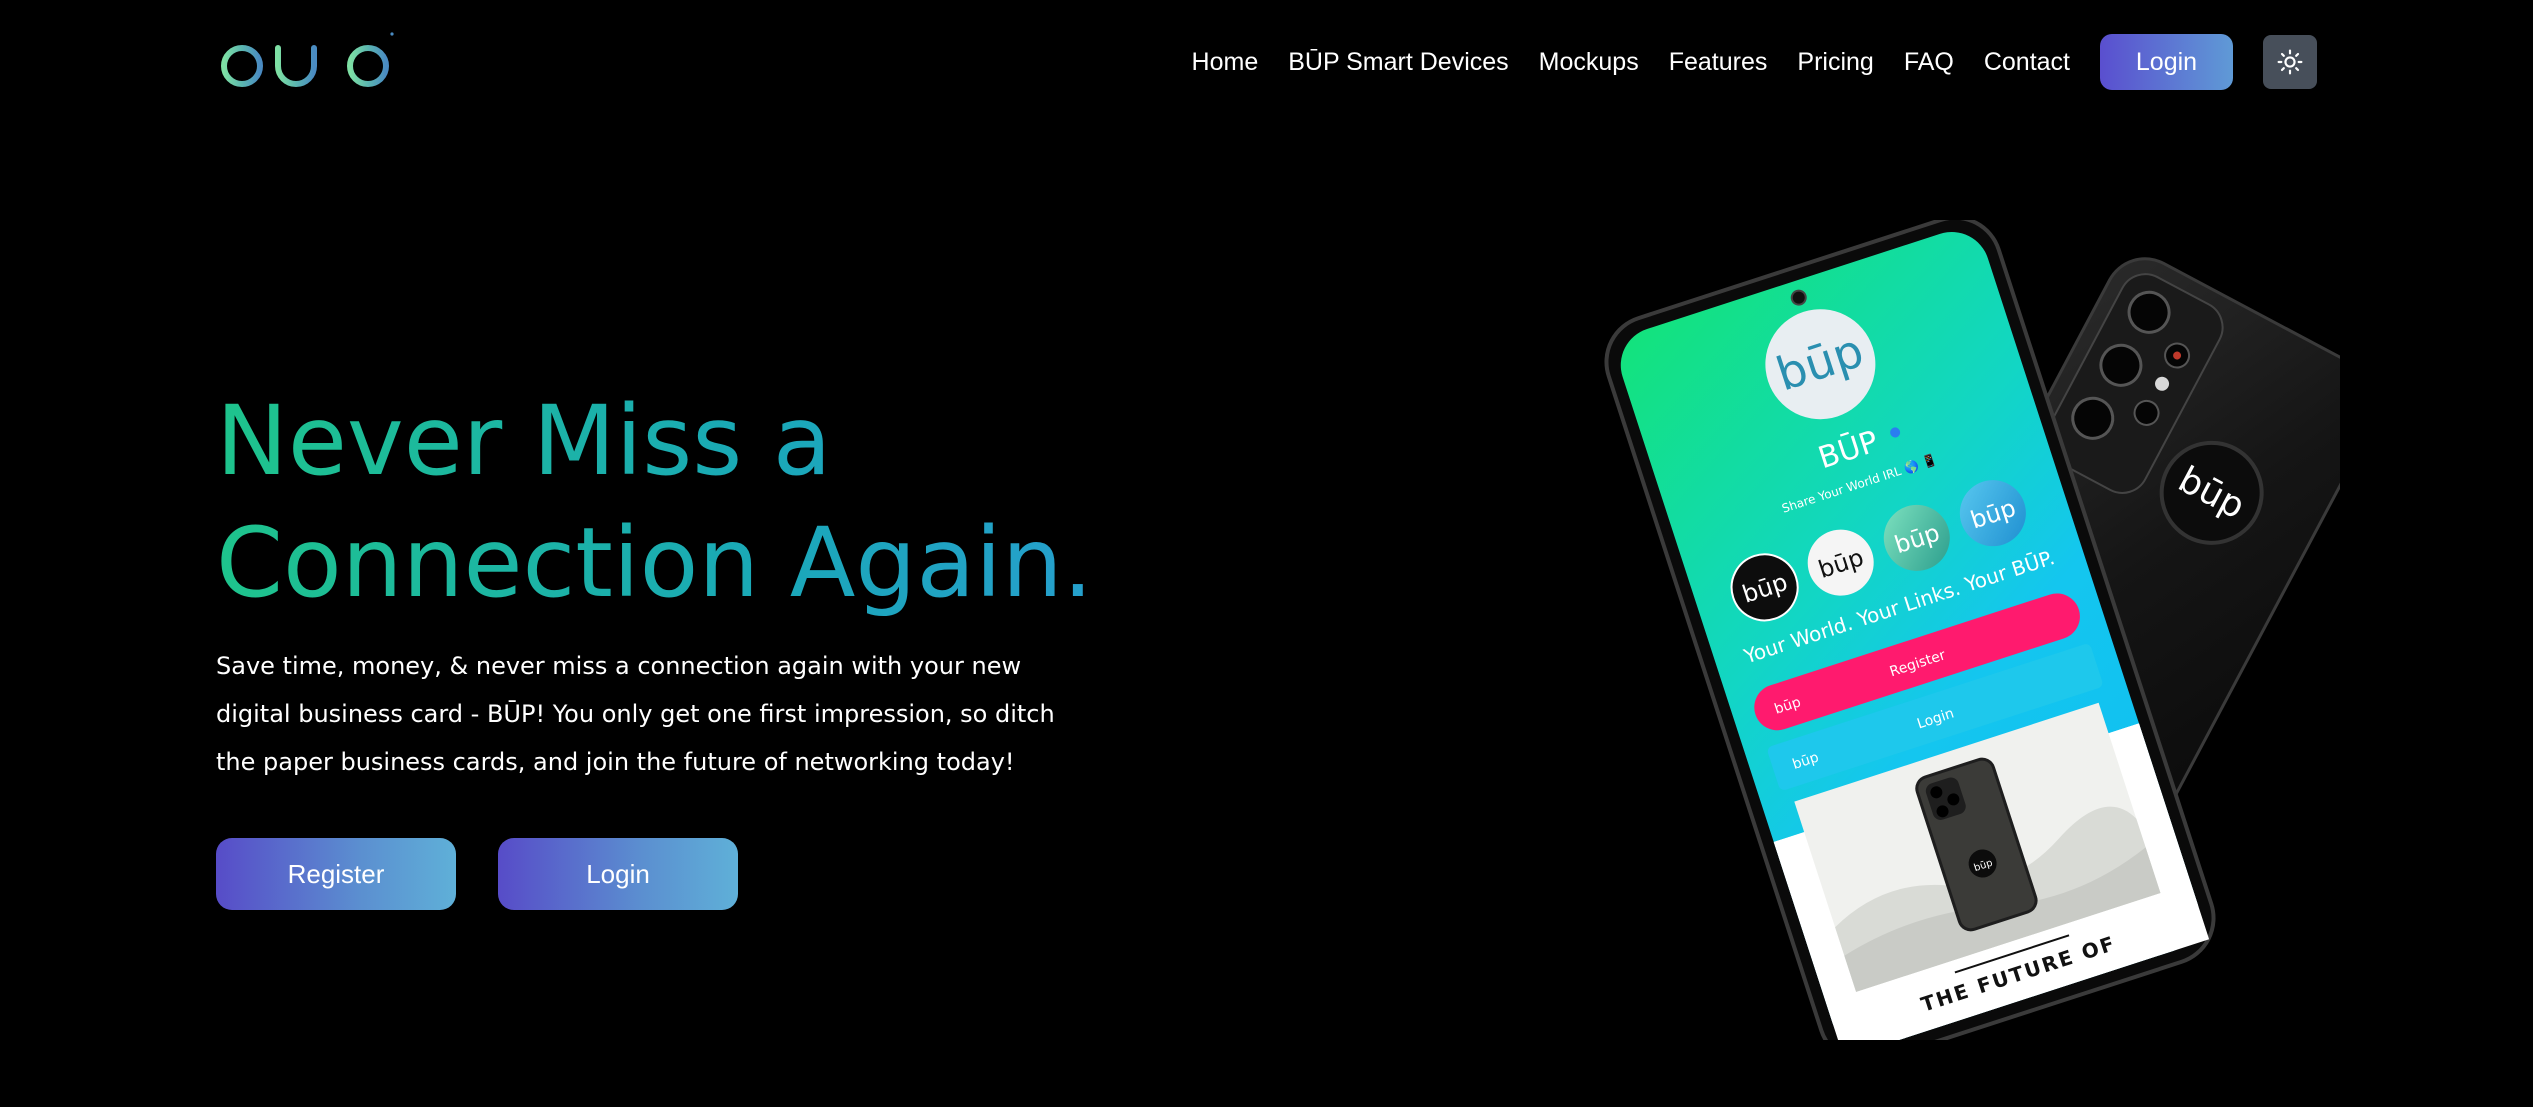 The image size is (2533, 1107). What do you see at coordinates (655, 563) in the screenshot?
I see `hero-title-line-2: Connection Again.` at bounding box center [655, 563].